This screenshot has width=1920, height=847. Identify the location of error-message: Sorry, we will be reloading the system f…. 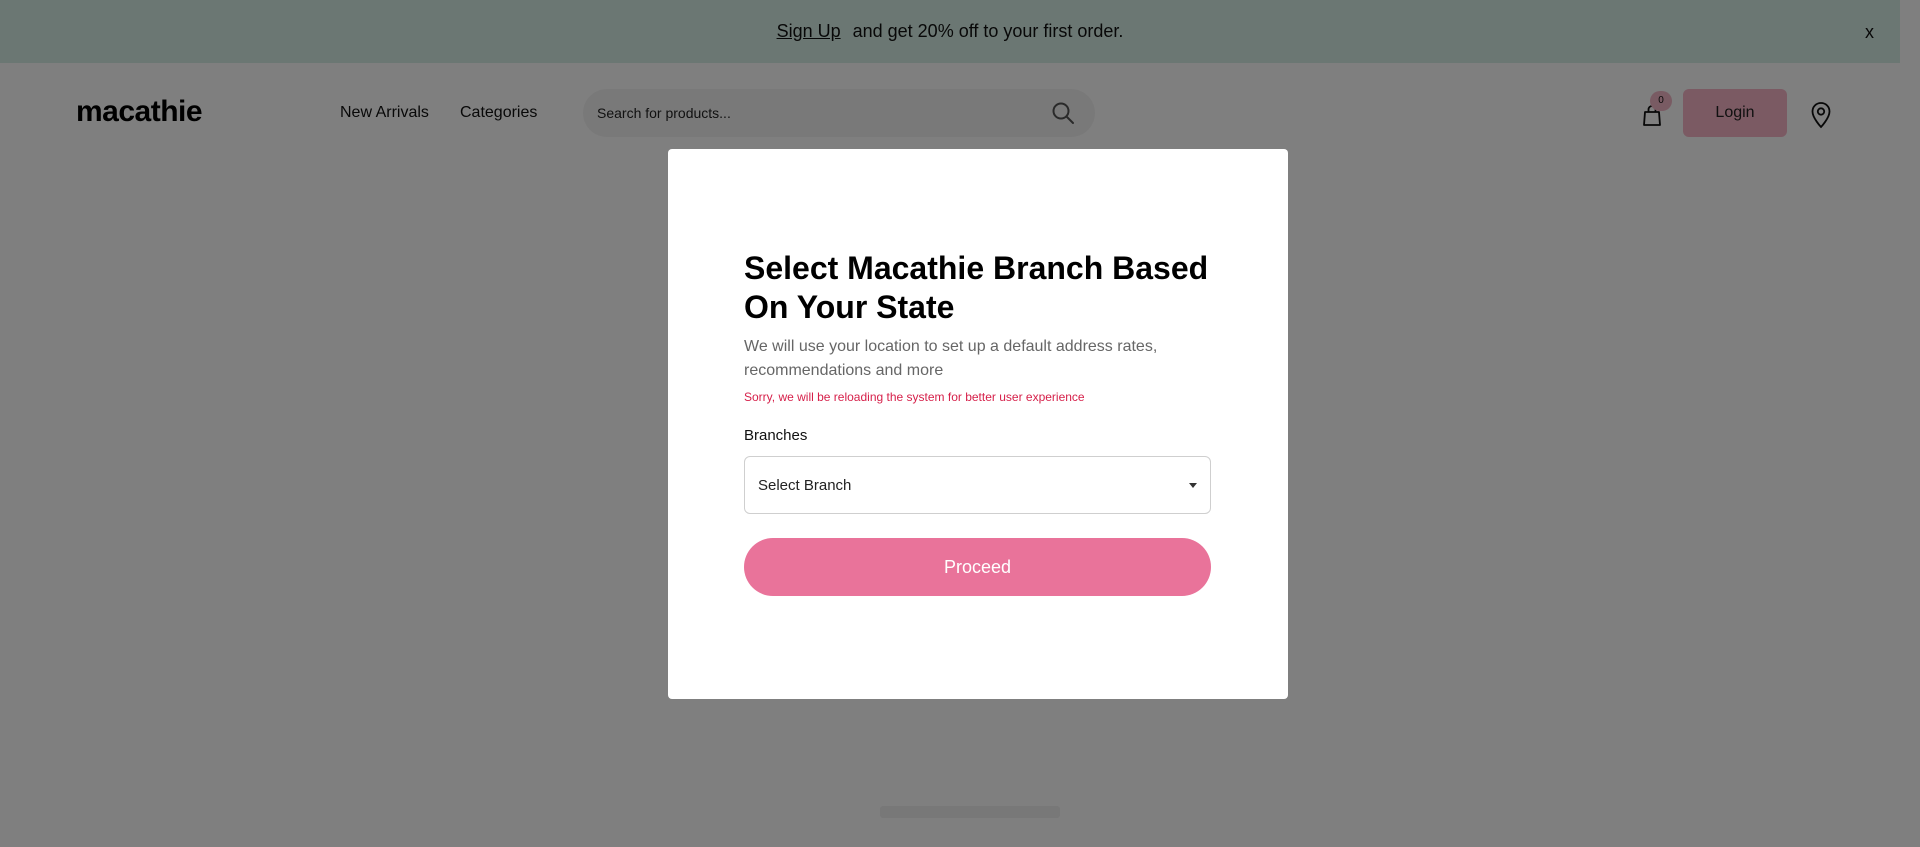
(914, 397).